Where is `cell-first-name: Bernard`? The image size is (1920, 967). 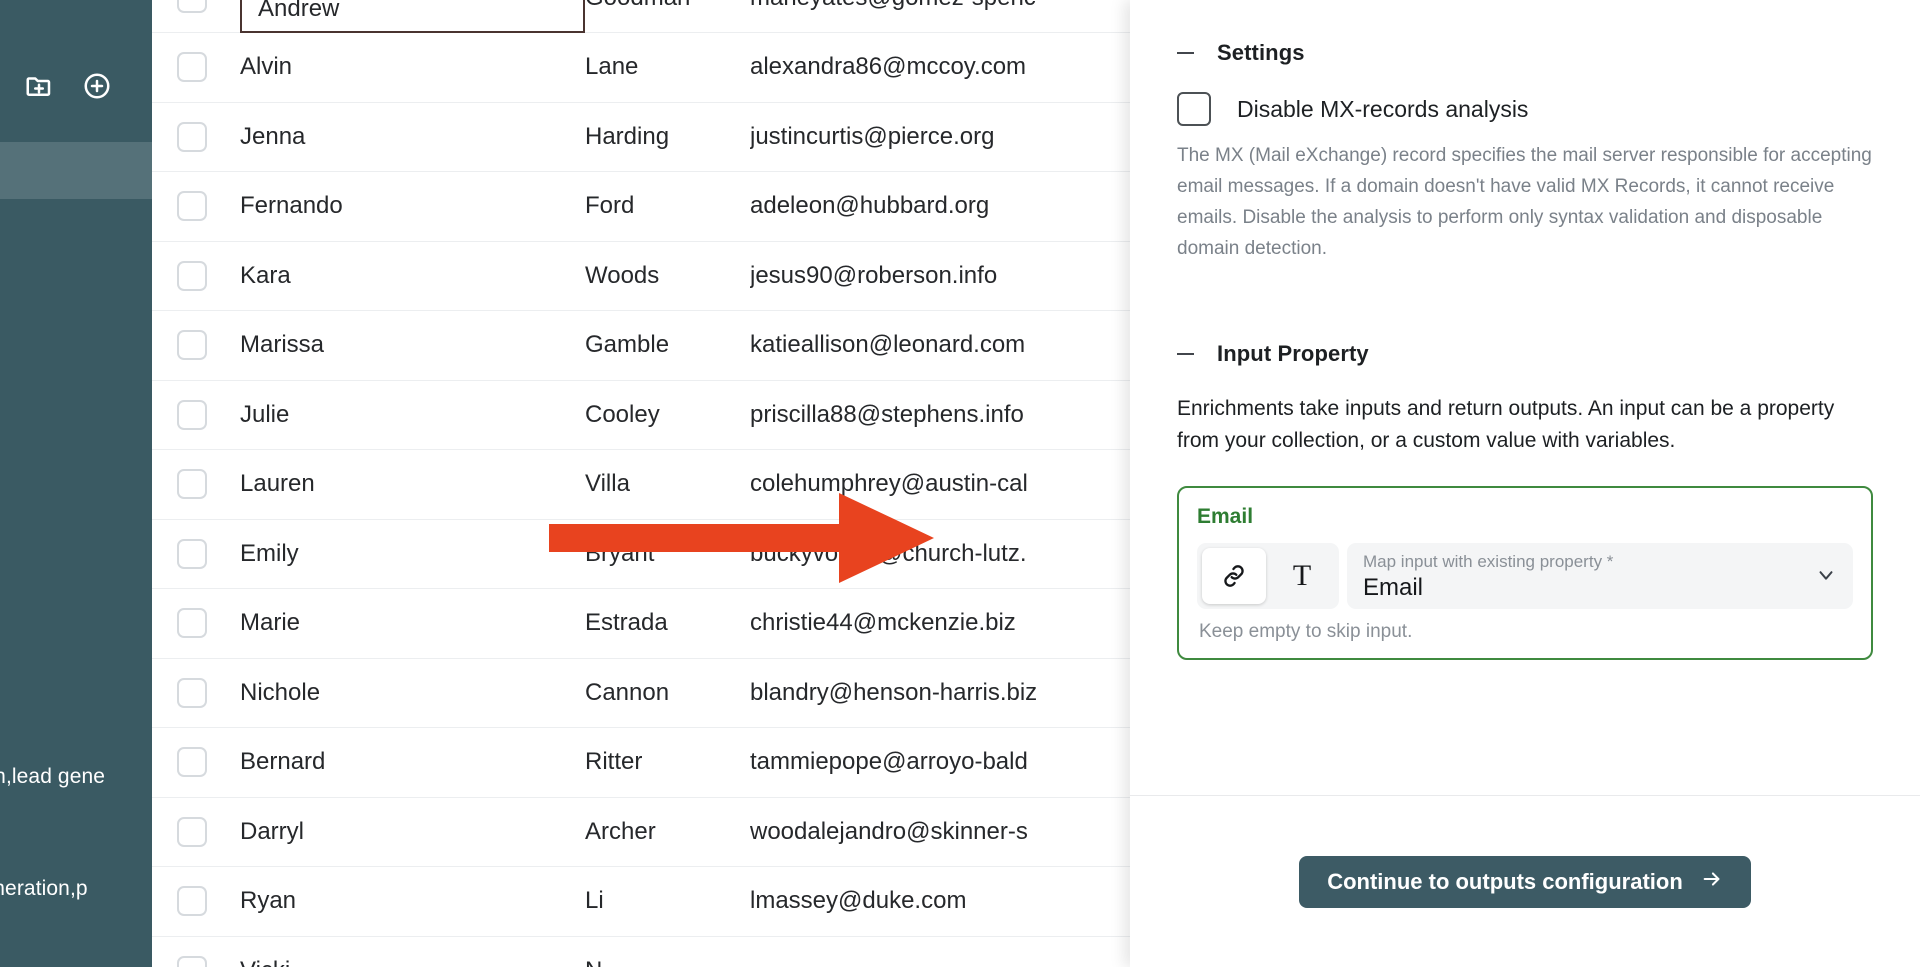 cell-first-name: Bernard is located at coordinates (412, 762).